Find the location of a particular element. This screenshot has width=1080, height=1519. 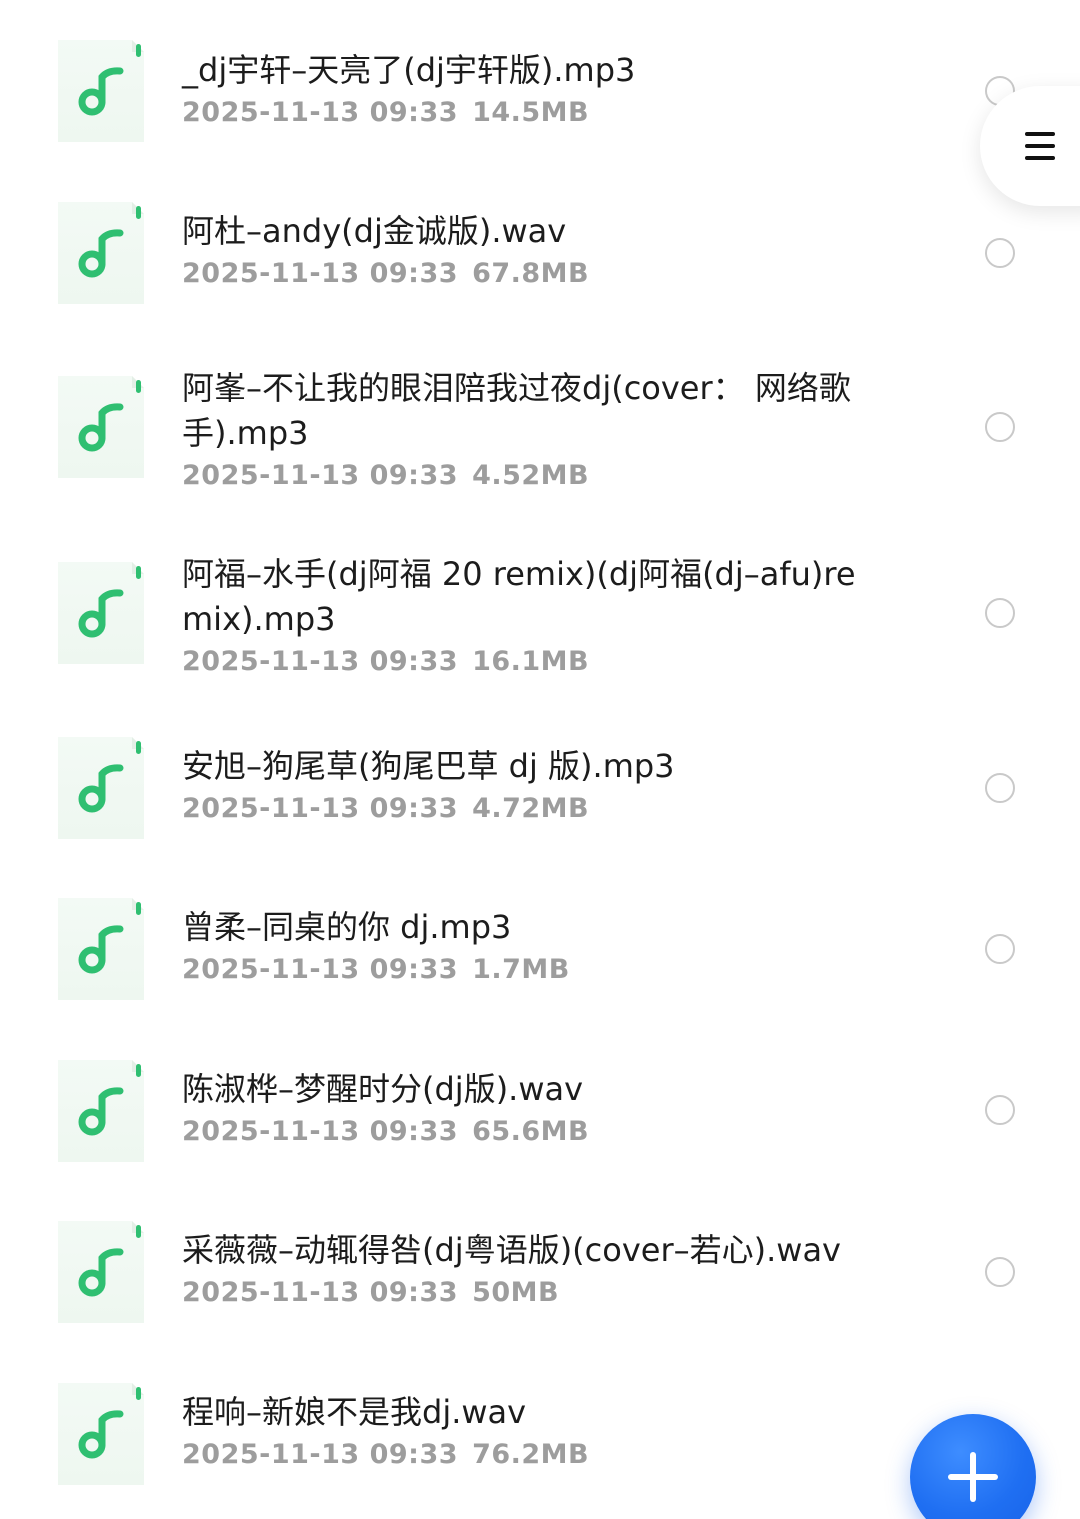

file-size: 76.2MB is located at coordinates (531, 1454).